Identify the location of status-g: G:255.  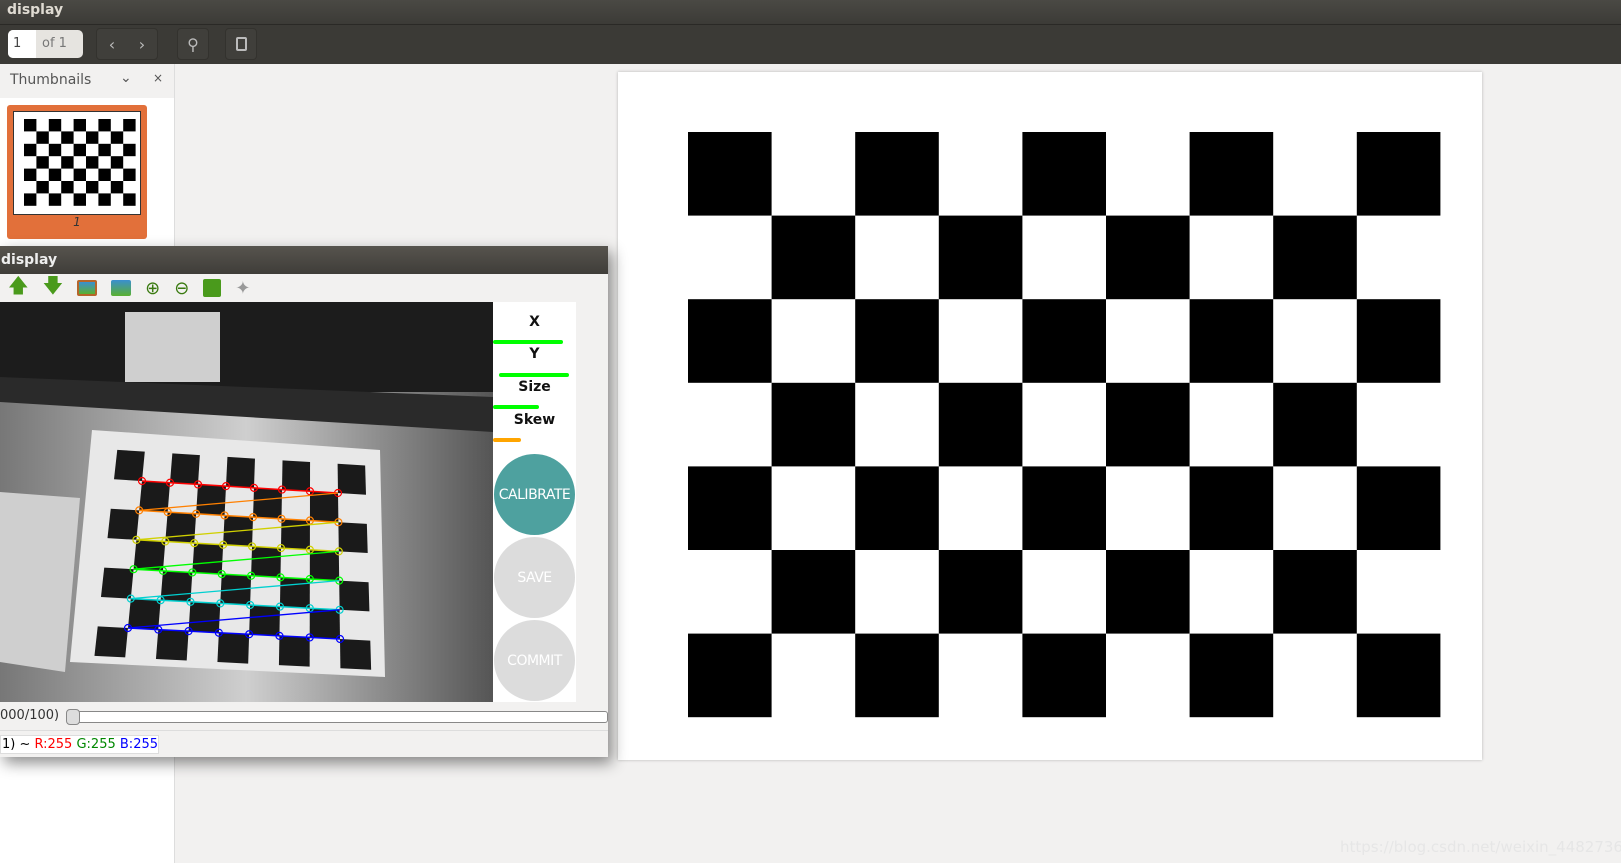
(96, 744).